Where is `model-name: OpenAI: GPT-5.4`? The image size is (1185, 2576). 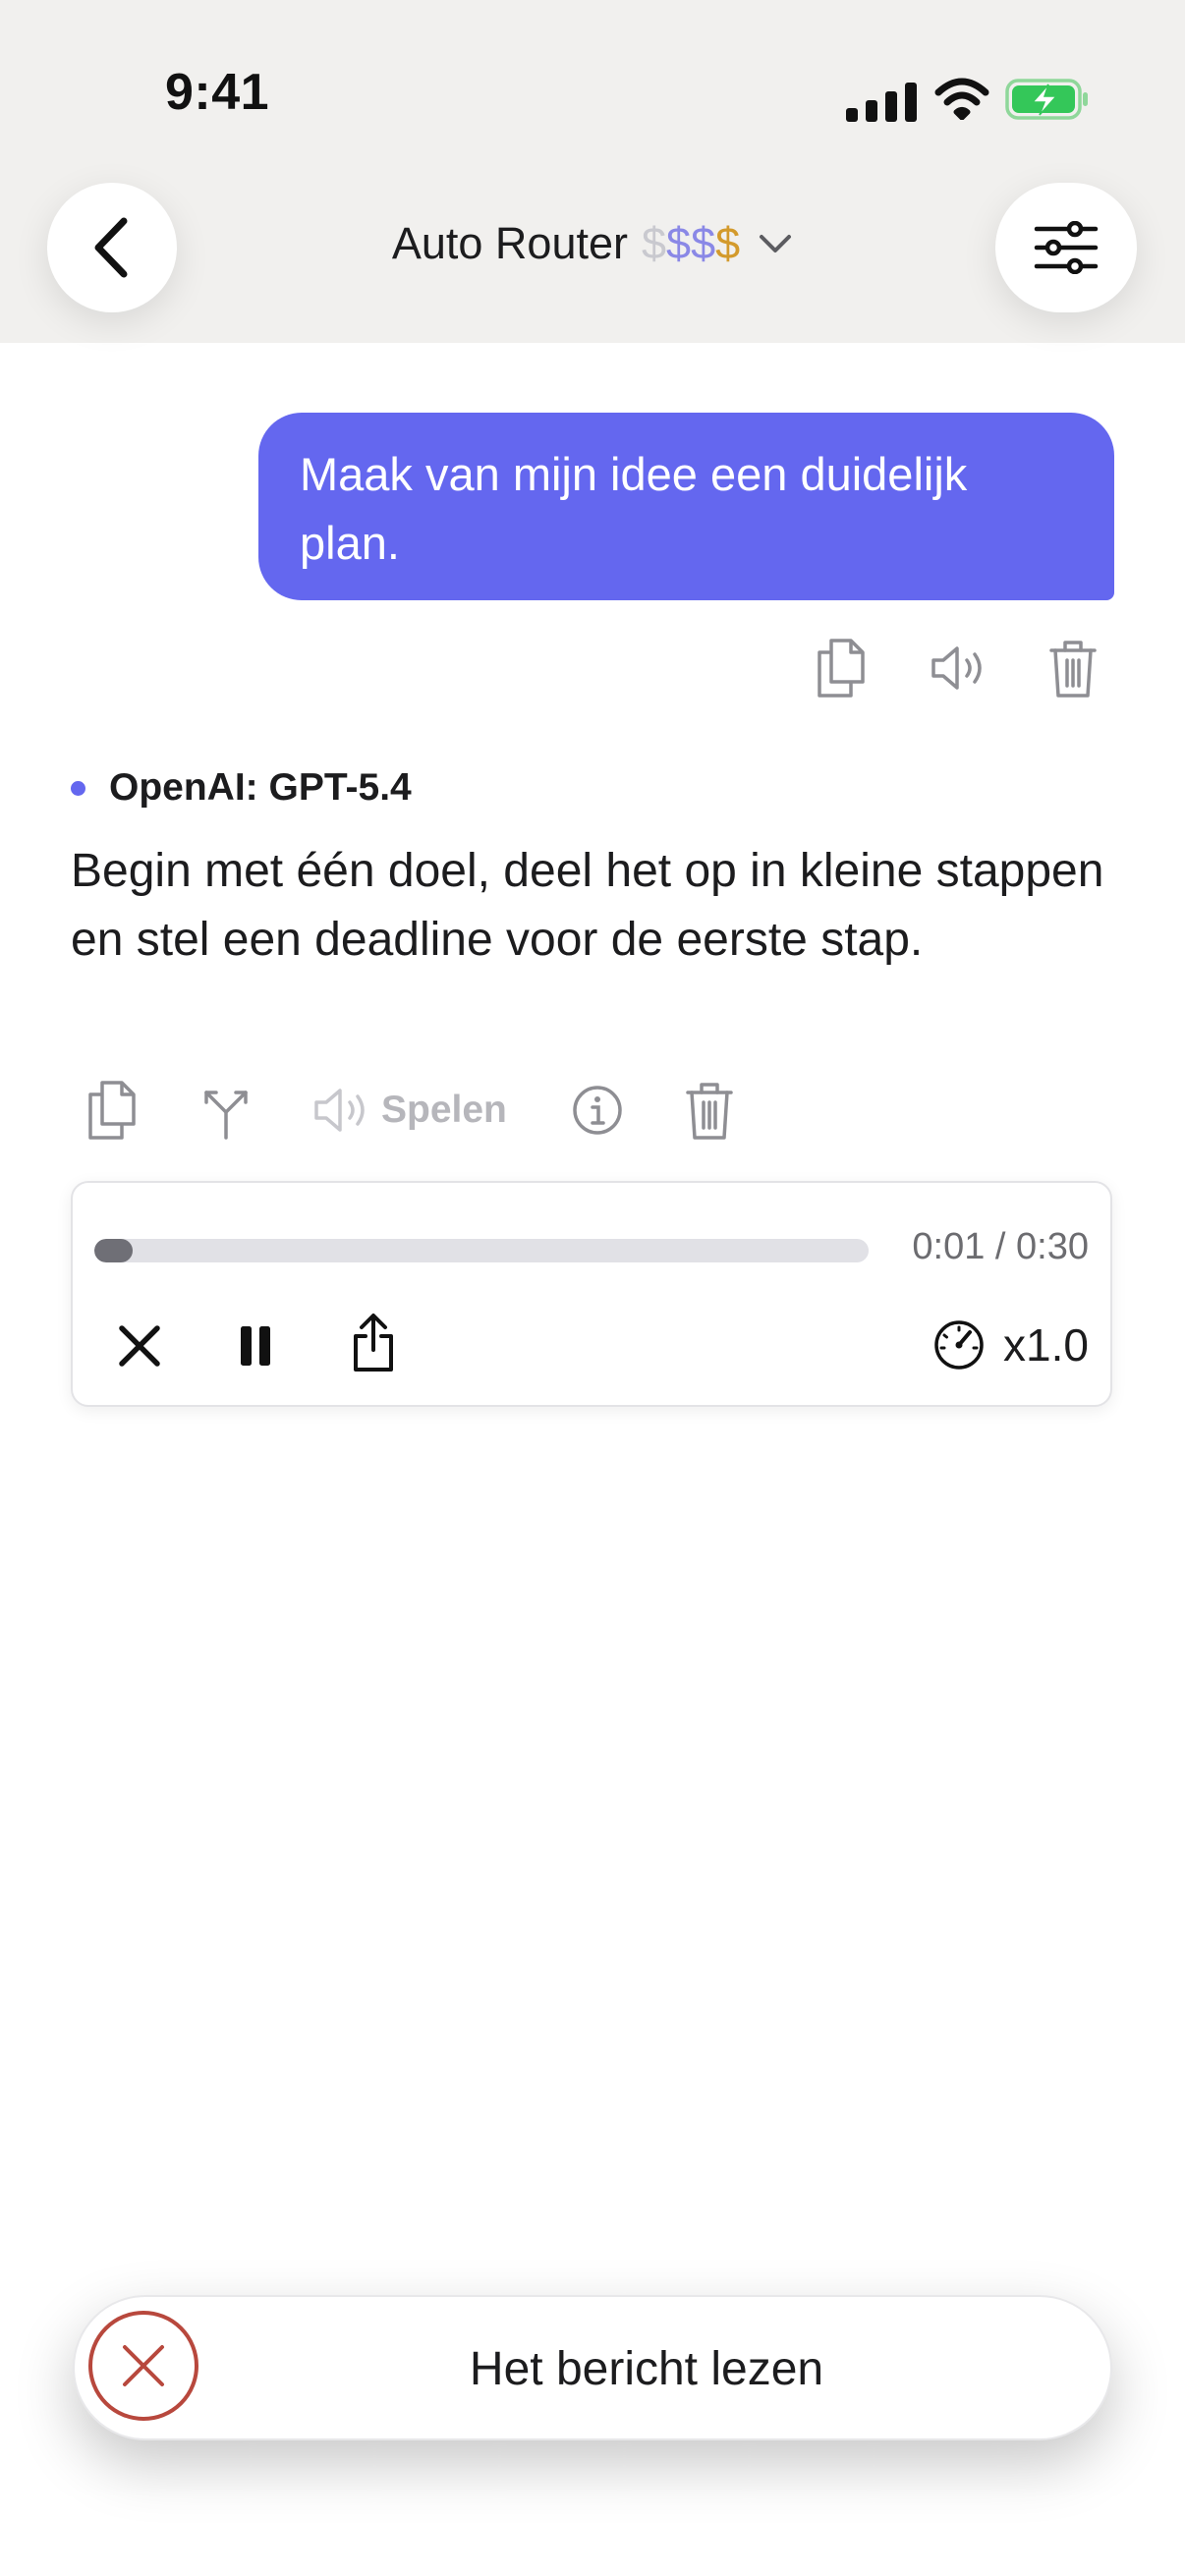
model-name: OpenAI: GPT-5.4 is located at coordinates (260, 787).